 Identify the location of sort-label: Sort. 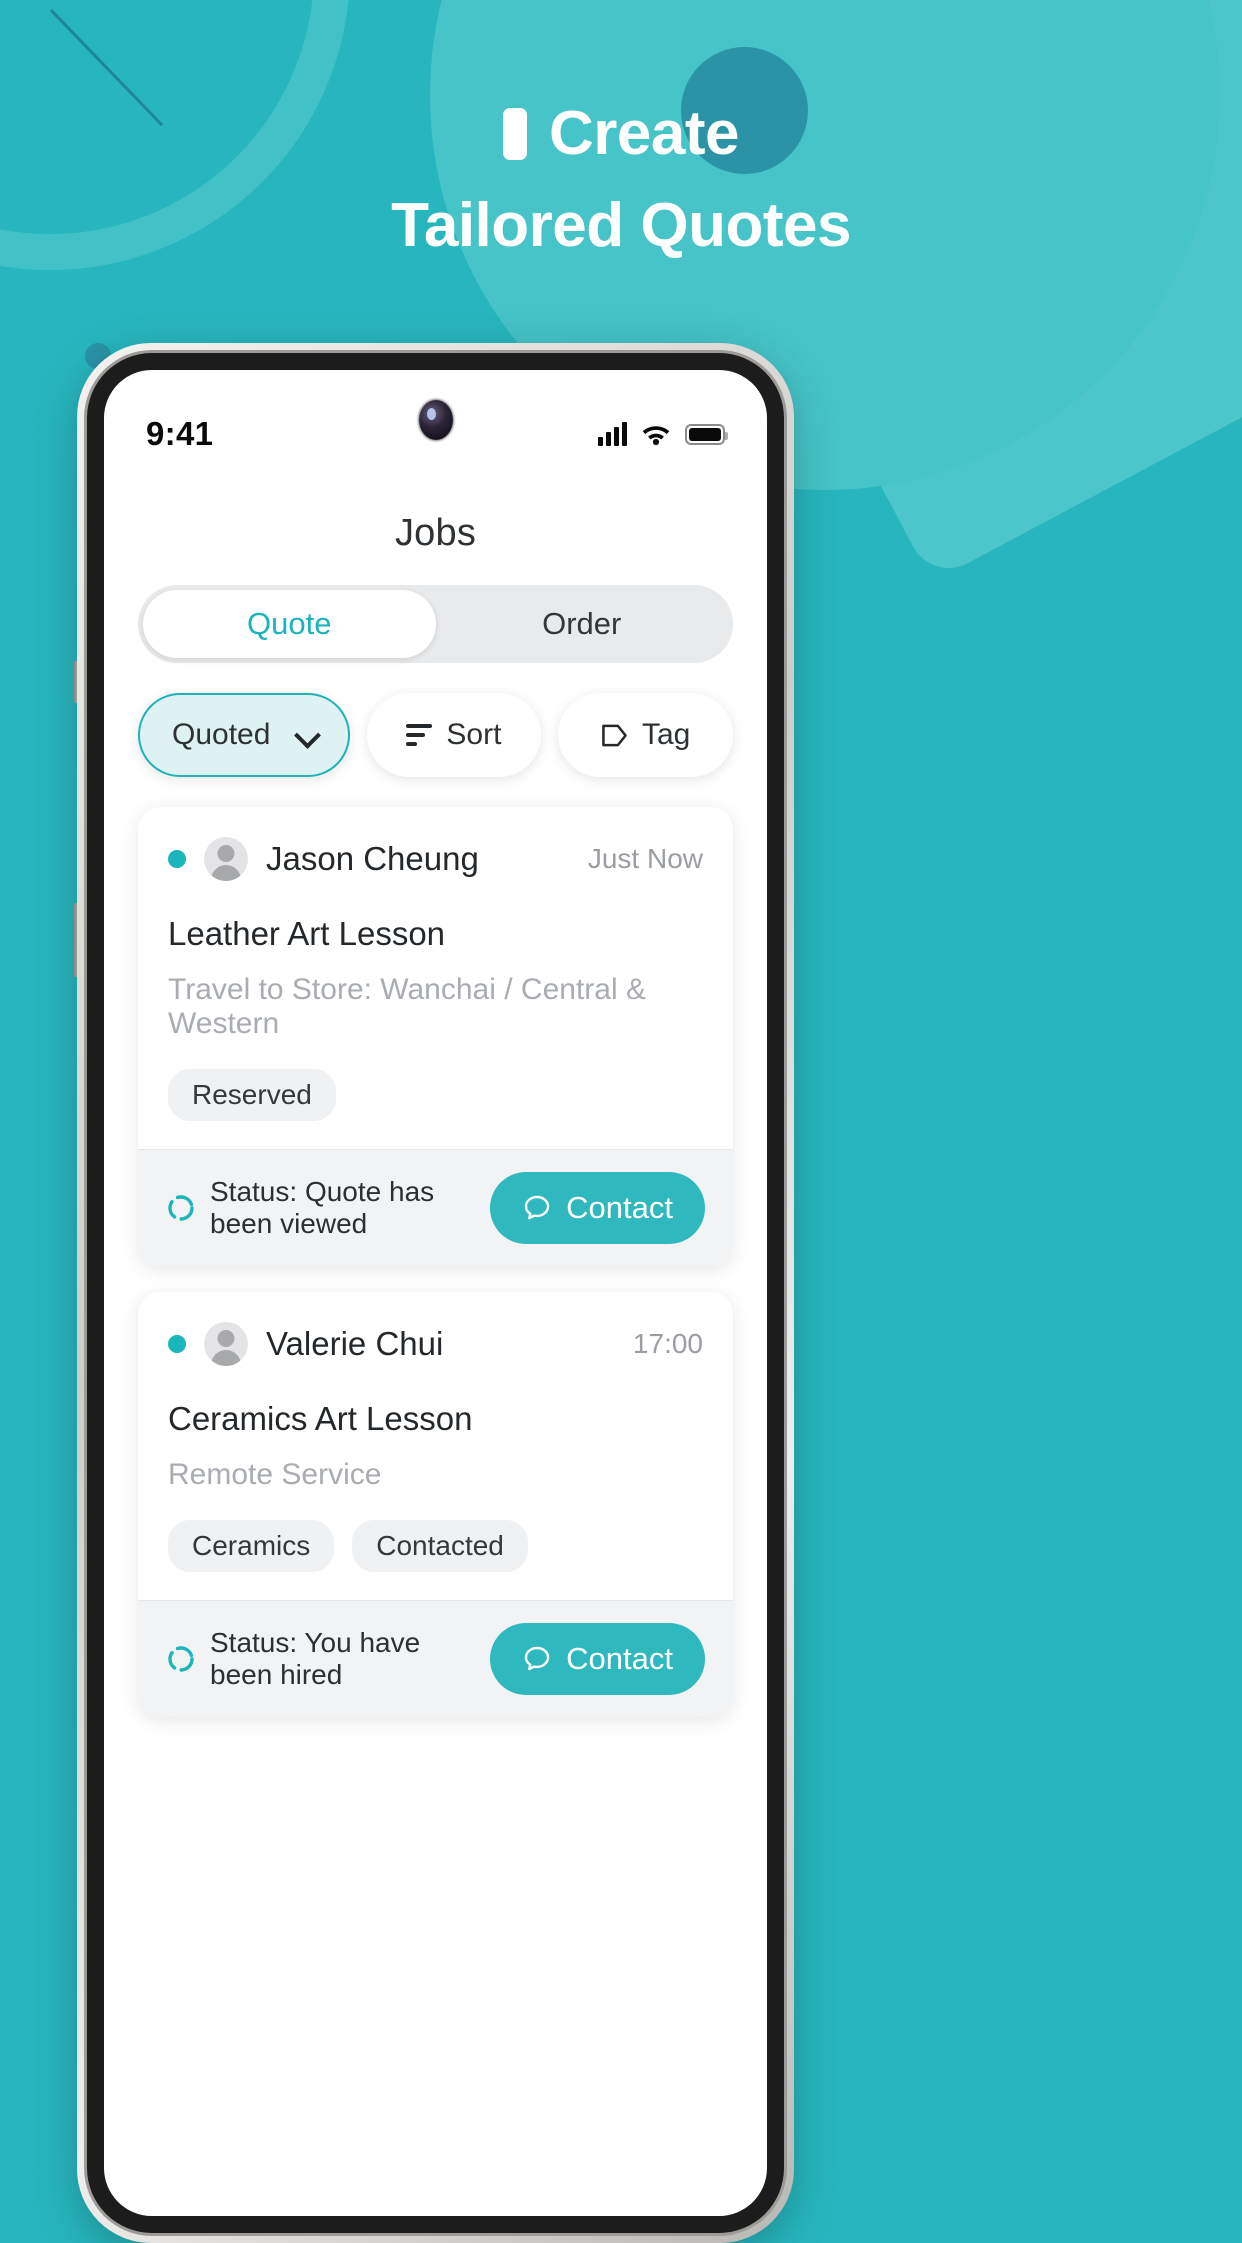
(474, 734).